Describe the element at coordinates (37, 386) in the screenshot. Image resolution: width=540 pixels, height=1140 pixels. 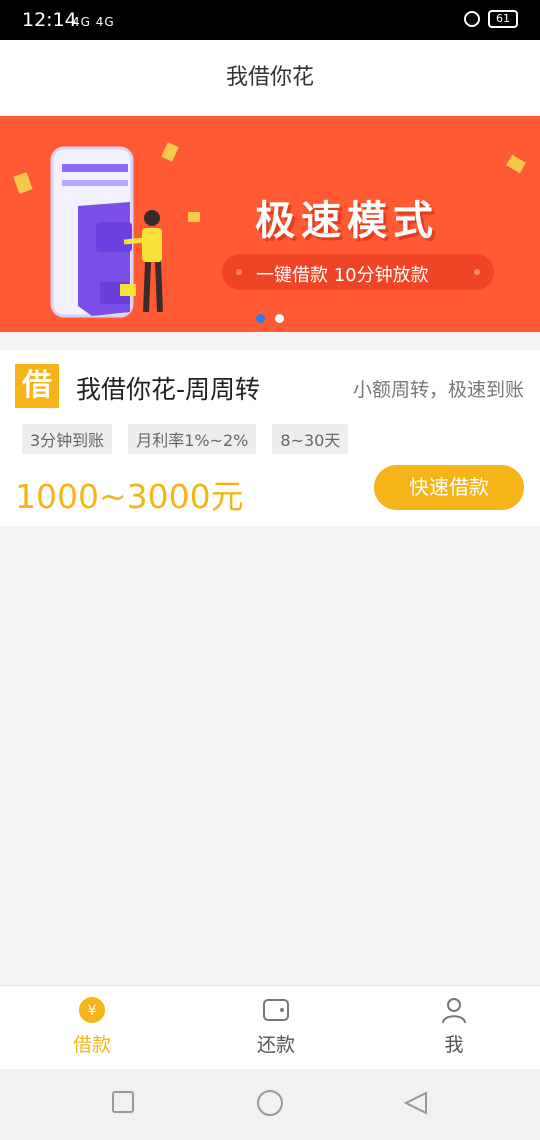
I see `product-logo: 借` at that location.